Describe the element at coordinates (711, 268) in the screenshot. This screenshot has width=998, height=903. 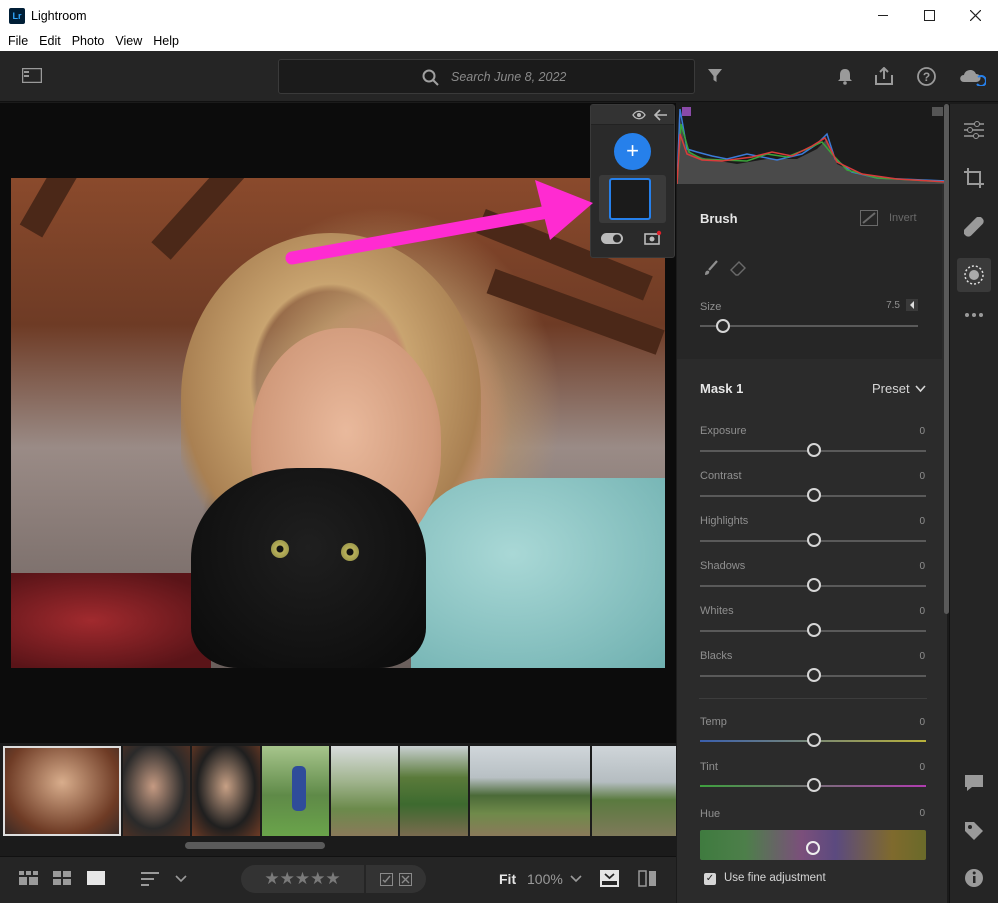
I see `brush-icon` at that location.